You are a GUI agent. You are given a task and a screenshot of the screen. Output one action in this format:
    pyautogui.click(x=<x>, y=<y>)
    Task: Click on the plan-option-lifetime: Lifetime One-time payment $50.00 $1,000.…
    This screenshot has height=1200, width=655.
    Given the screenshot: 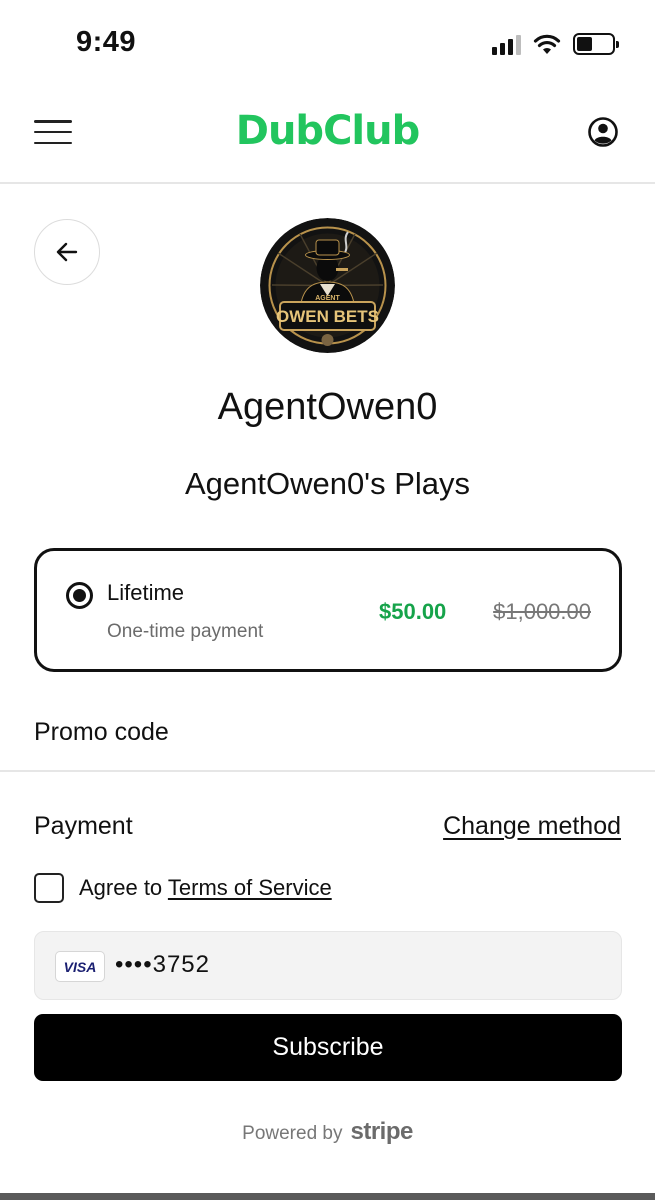 What is the action you would take?
    pyautogui.click(x=328, y=610)
    